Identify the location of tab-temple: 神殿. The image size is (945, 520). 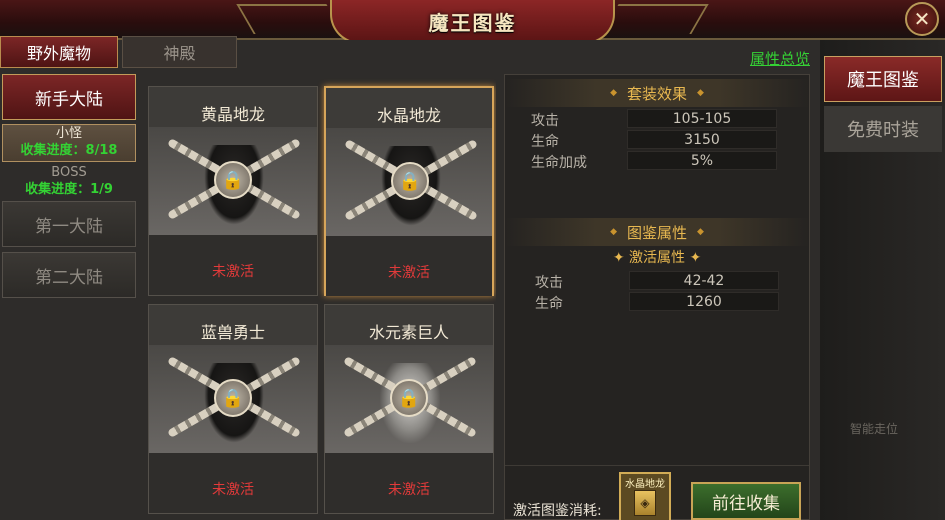
(179, 52).